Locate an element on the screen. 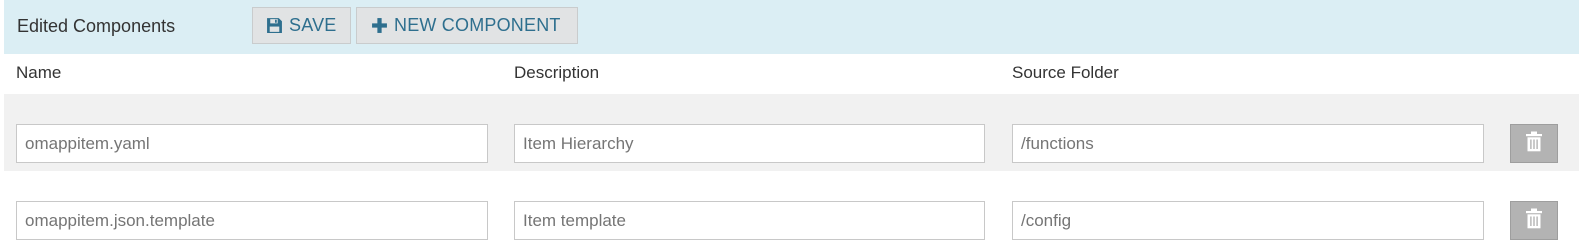  toolbar-title: Edited Components is located at coordinates (96, 26).